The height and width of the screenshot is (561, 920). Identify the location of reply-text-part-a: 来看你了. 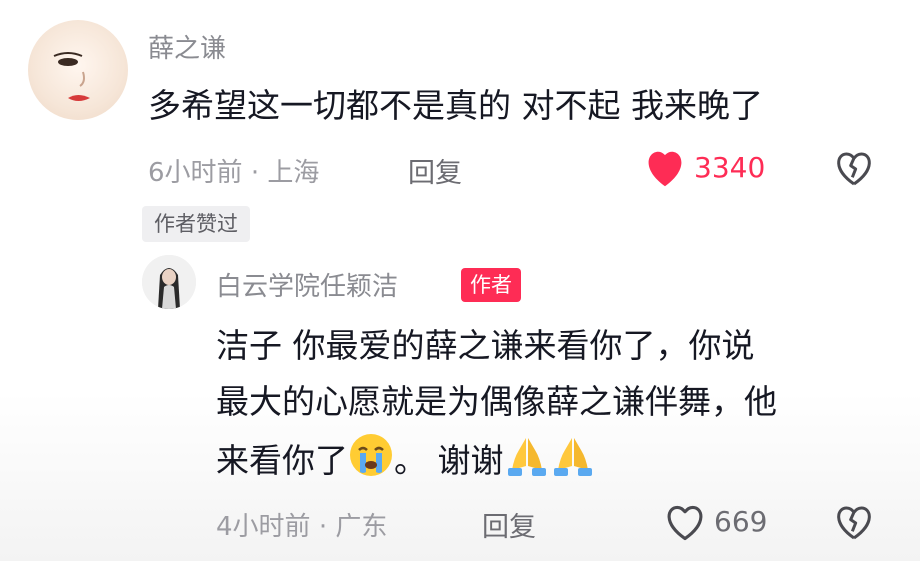
(282, 460).